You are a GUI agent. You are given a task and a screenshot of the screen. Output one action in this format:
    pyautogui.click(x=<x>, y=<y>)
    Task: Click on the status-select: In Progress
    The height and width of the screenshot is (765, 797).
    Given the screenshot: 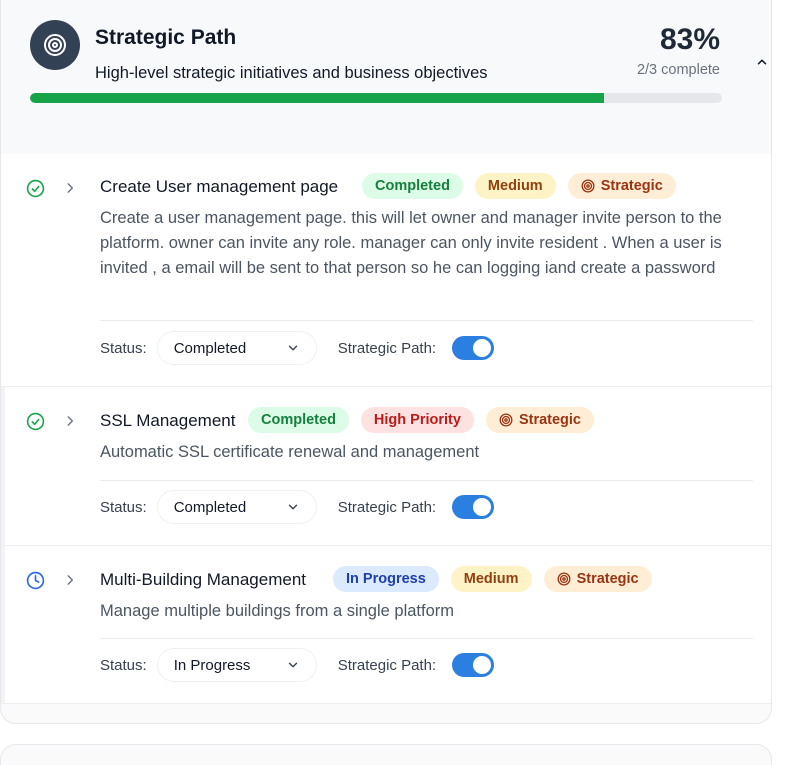 What is the action you would take?
    pyautogui.click(x=236, y=665)
    